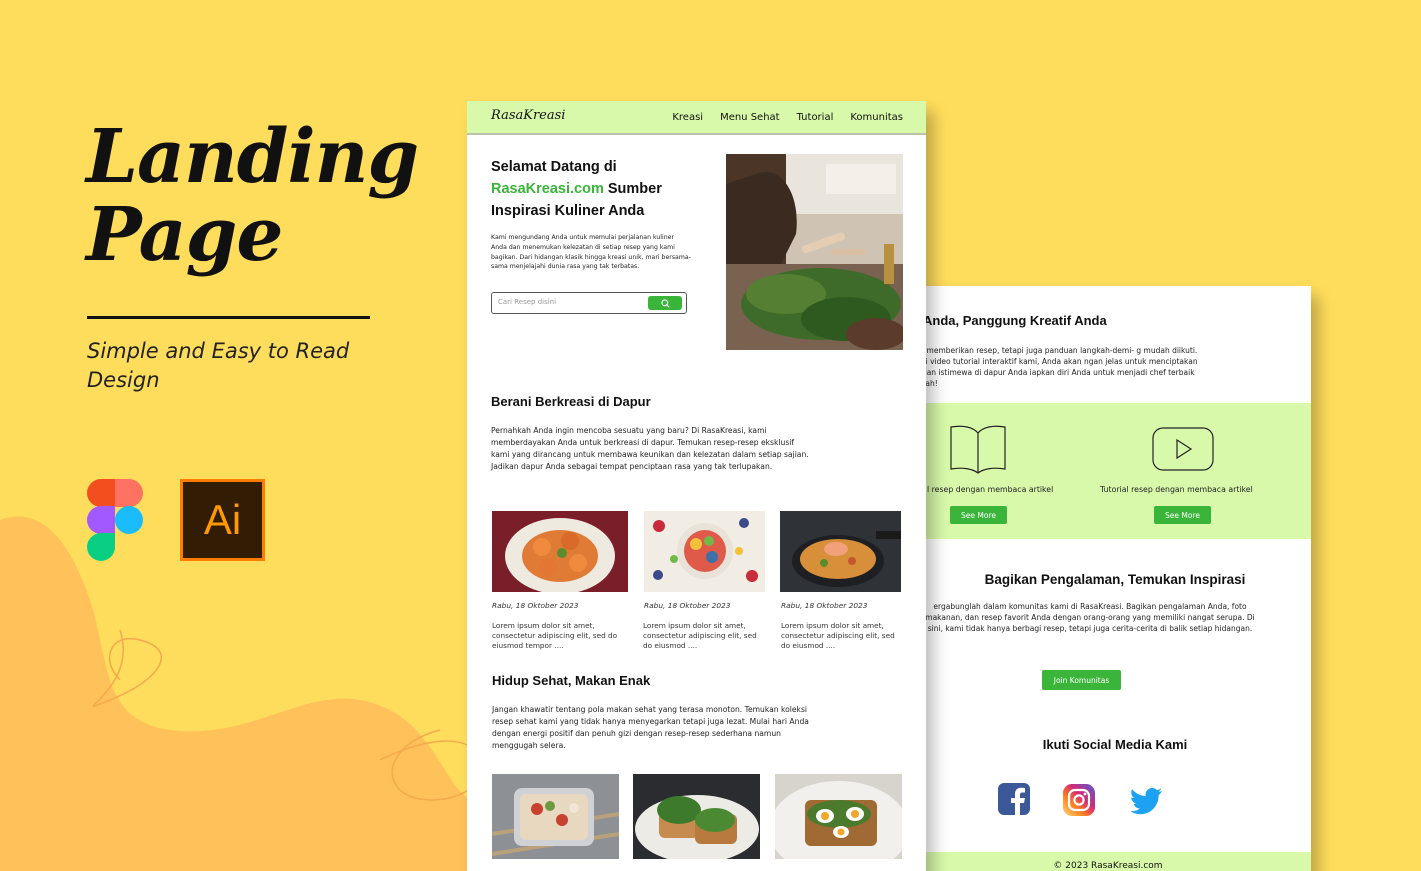  Describe the element at coordinates (876, 117) in the screenshot. I see `nav-item-komunitas: Komunitas` at that location.